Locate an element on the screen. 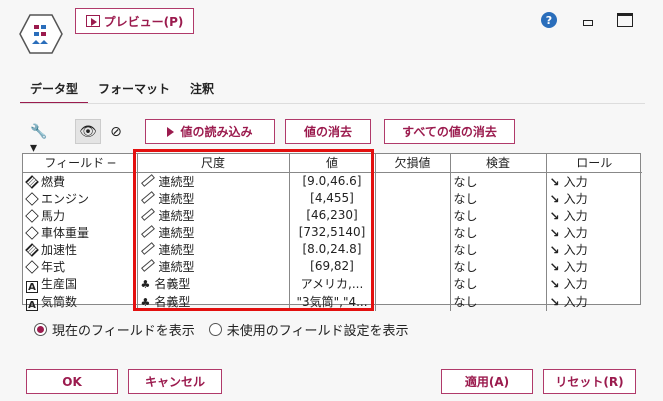 Image resolution: width=663 pixels, height=401 pixels. cell-field: 加速性 is located at coordinates (80, 249).